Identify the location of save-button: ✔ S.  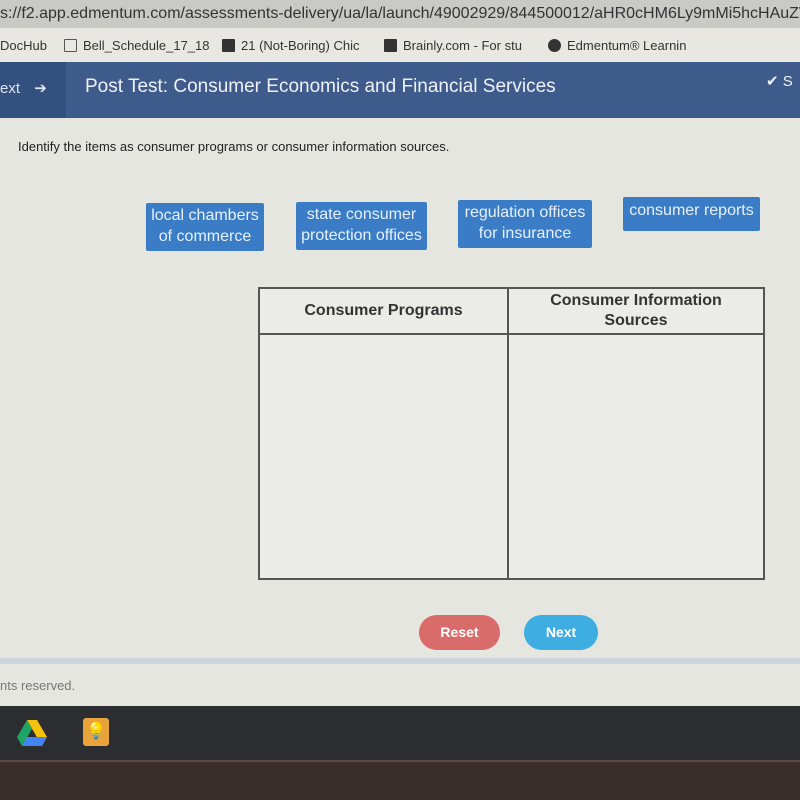
(779, 81).